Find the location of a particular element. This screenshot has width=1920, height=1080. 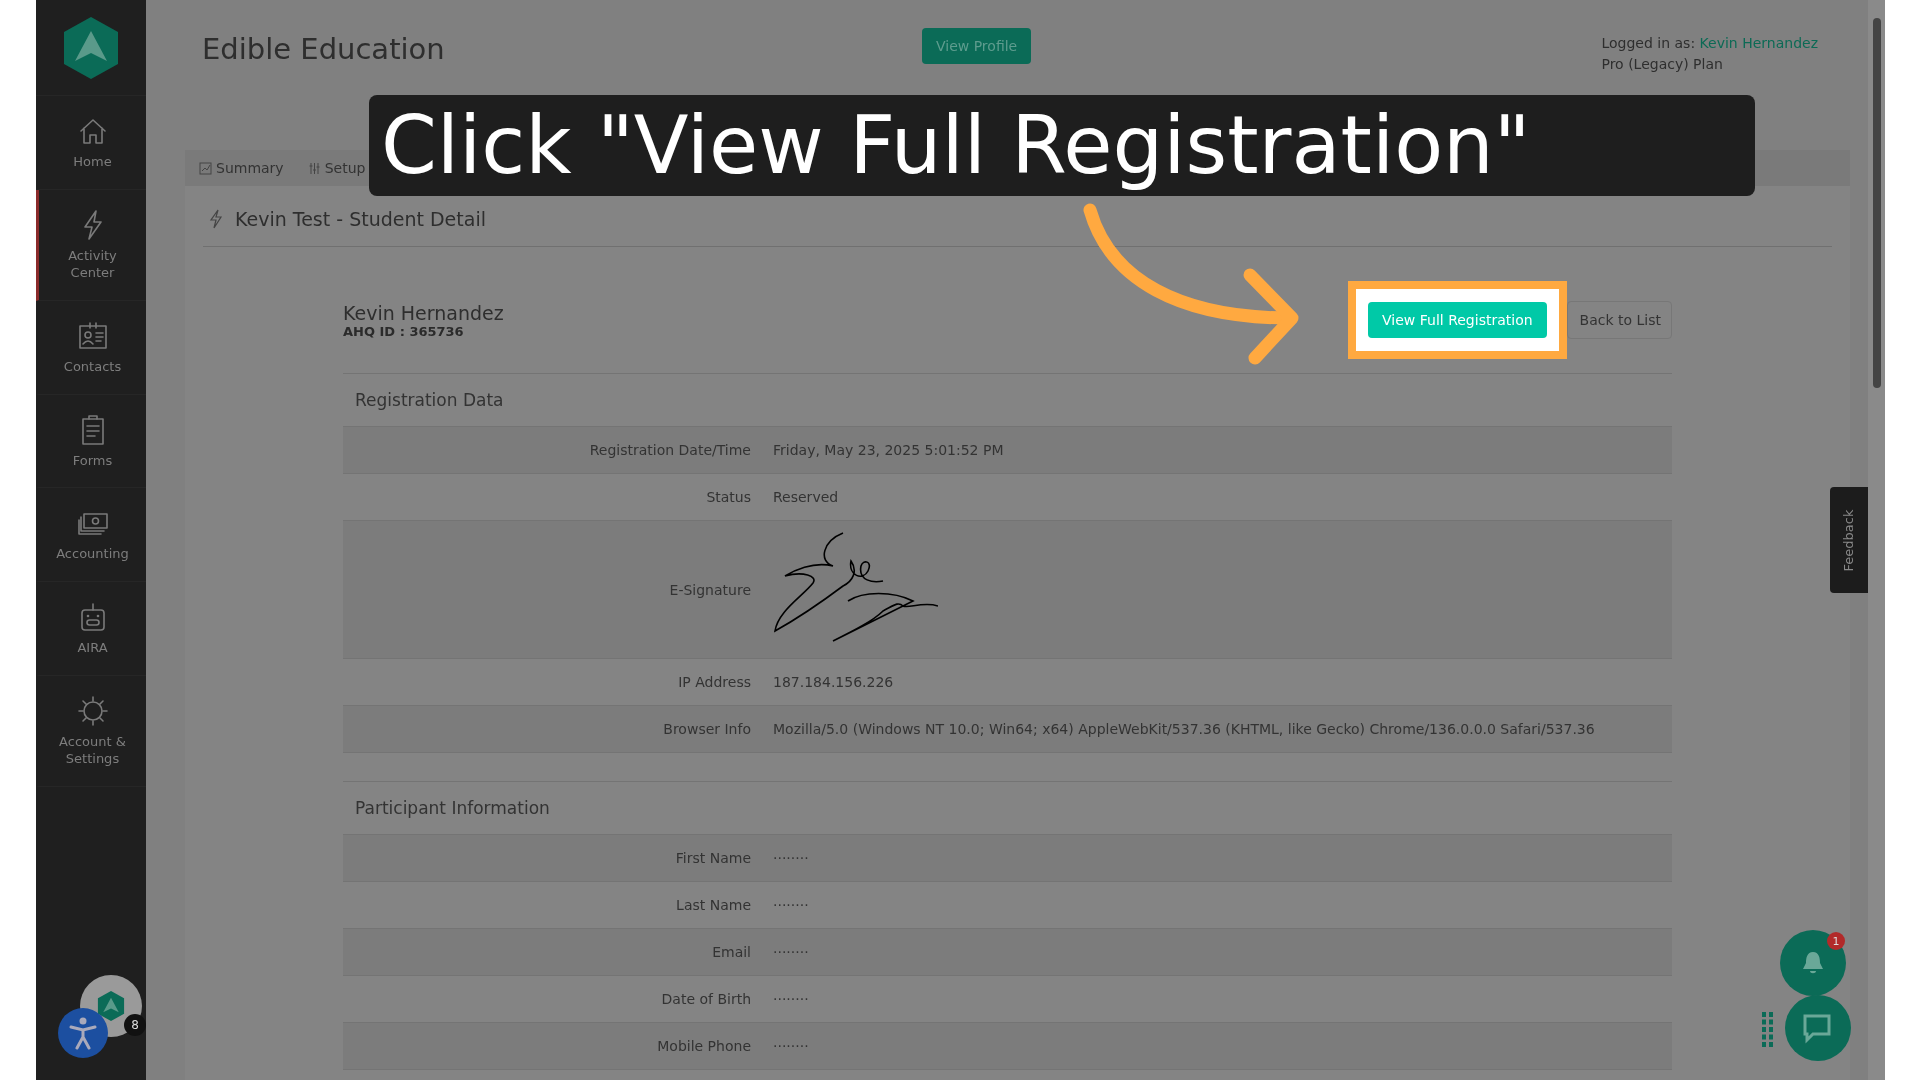

field-label: Browser Info is located at coordinates (707, 729).